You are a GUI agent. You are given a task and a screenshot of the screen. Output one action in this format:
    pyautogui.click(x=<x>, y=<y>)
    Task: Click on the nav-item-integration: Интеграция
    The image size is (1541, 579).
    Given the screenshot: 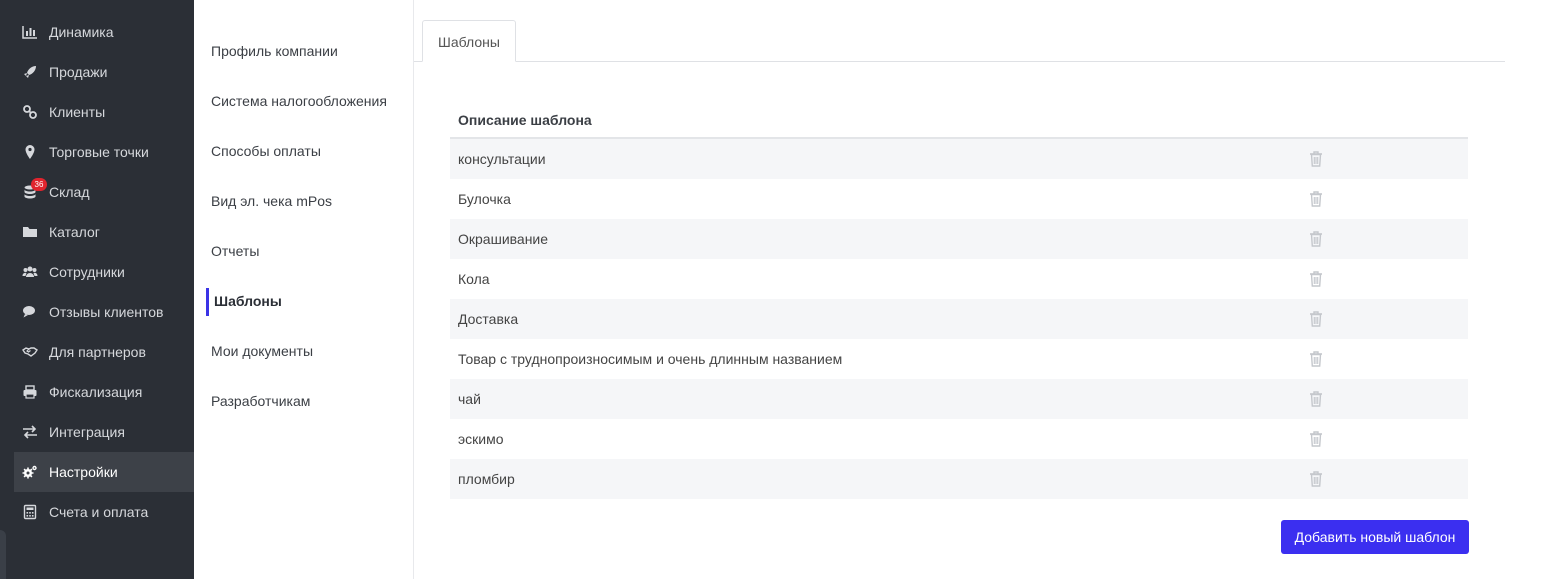 What is the action you would take?
    pyautogui.click(x=104, y=432)
    